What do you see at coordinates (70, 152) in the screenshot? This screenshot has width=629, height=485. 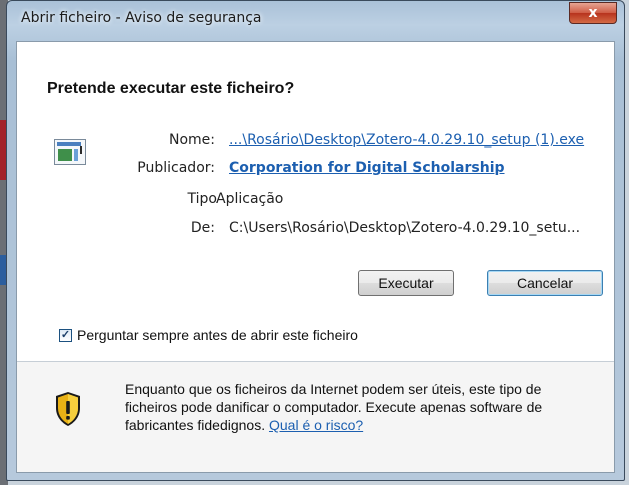 I see `application-file-icon` at bounding box center [70, 152].